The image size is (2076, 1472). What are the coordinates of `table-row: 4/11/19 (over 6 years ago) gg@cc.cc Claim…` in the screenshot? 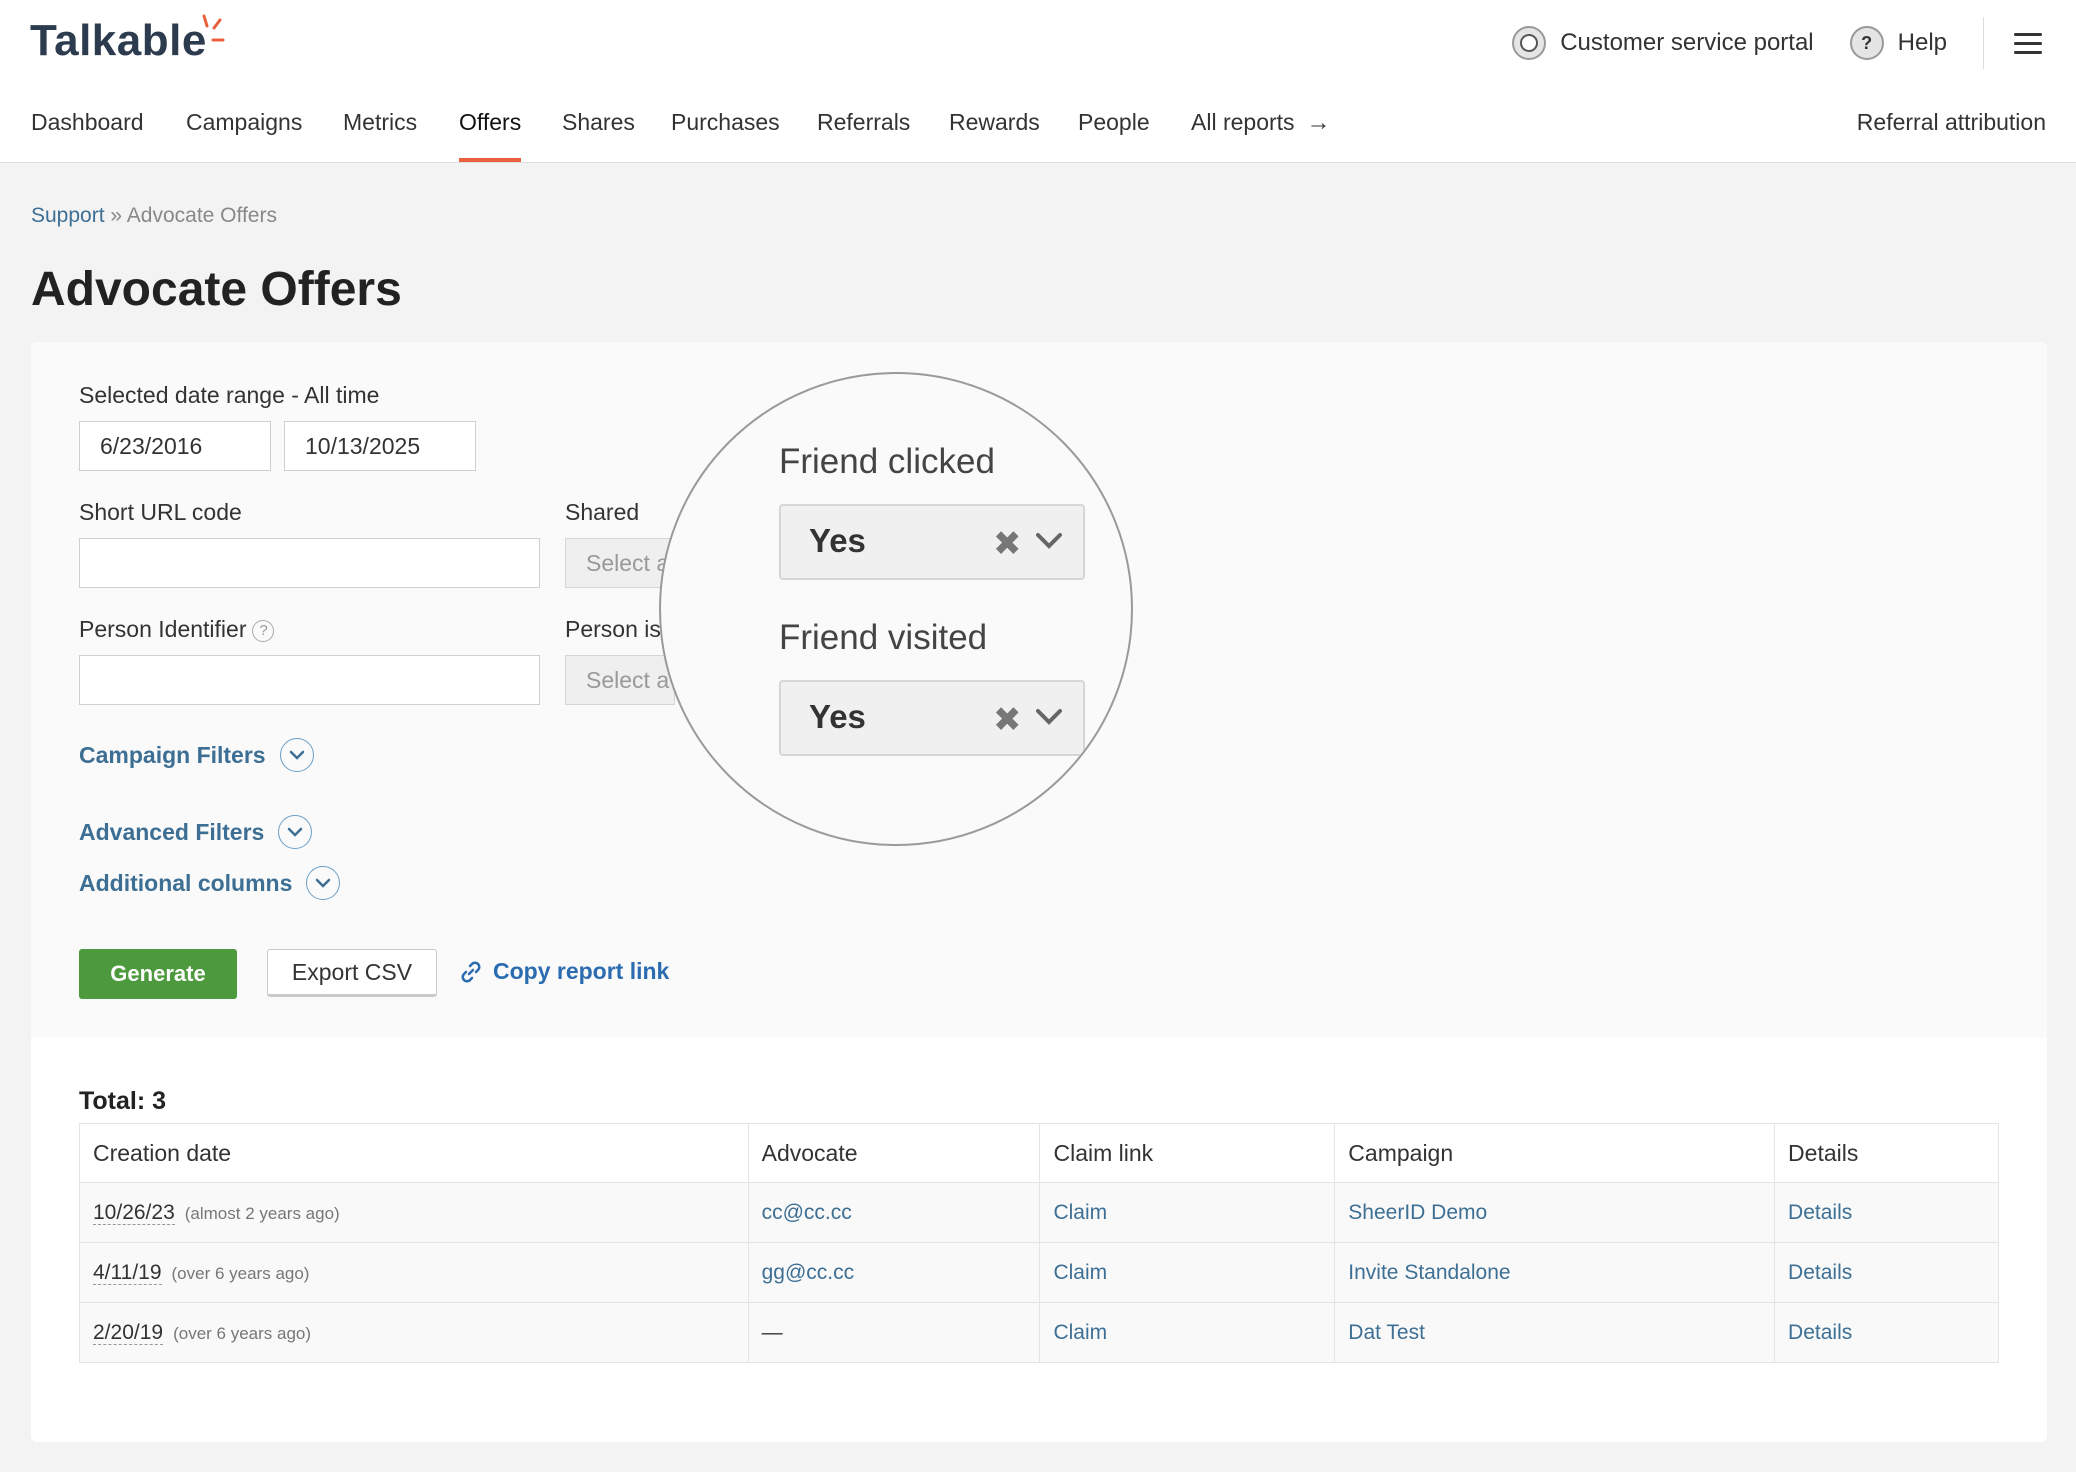 It's located at (1039, 1272).